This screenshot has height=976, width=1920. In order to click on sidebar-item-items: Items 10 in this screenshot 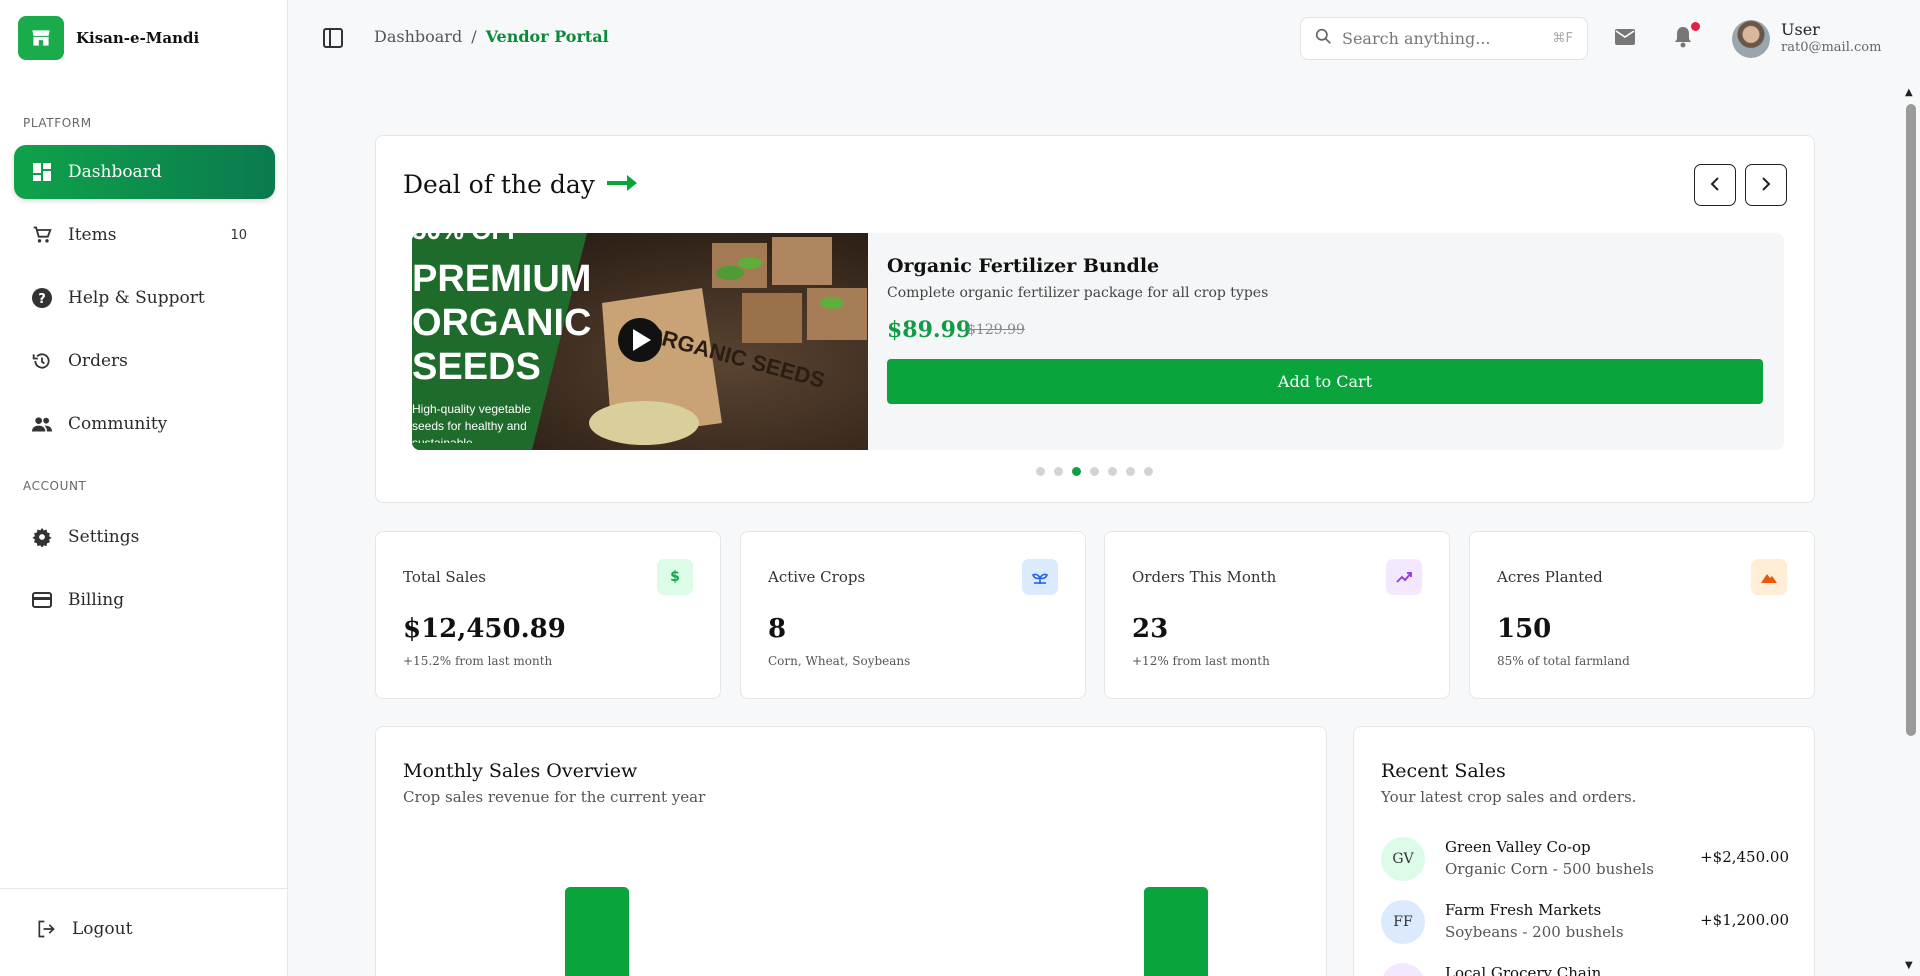, I will do `click(144, 235)`.